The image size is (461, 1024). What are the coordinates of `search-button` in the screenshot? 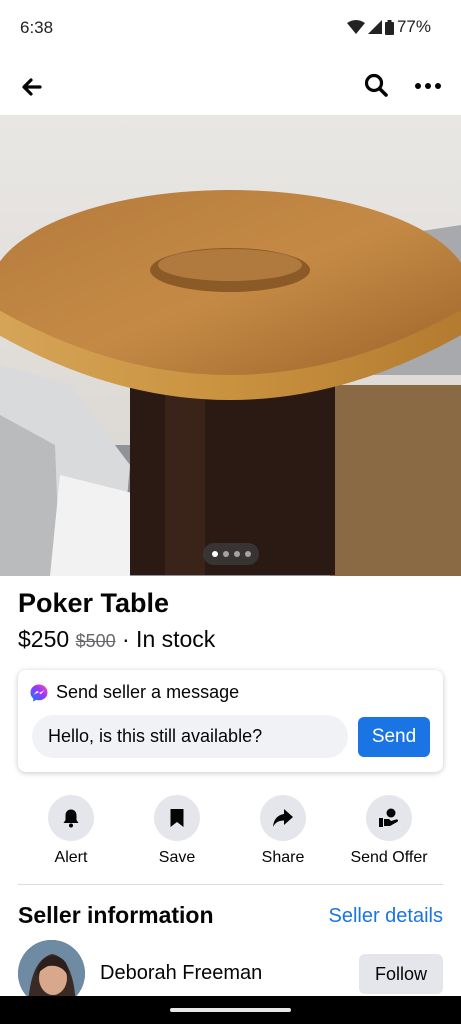 It's located at (377, 86).